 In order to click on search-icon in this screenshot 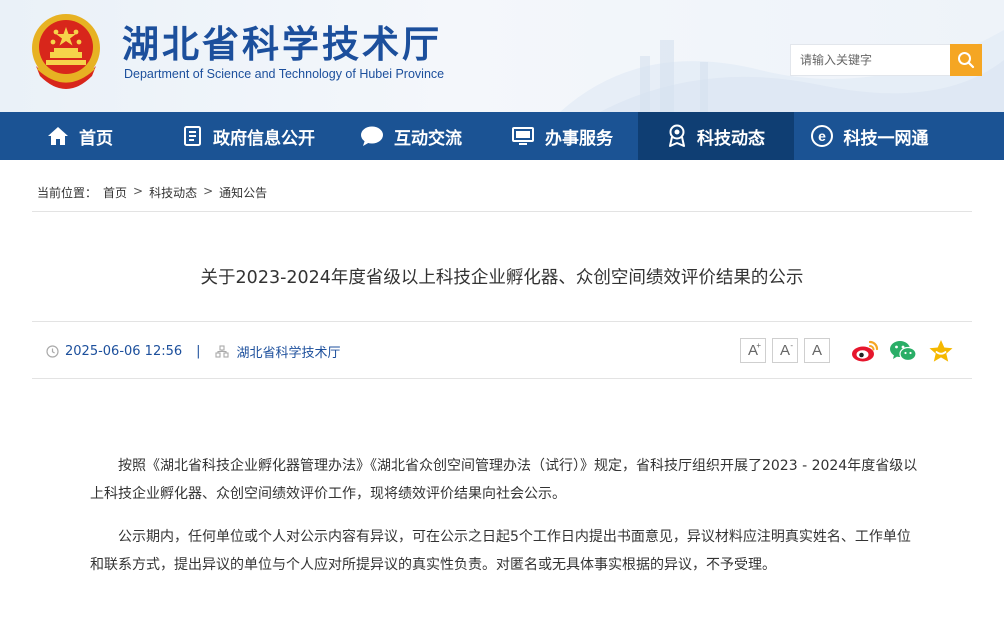, I will do `click(966, 60)`.